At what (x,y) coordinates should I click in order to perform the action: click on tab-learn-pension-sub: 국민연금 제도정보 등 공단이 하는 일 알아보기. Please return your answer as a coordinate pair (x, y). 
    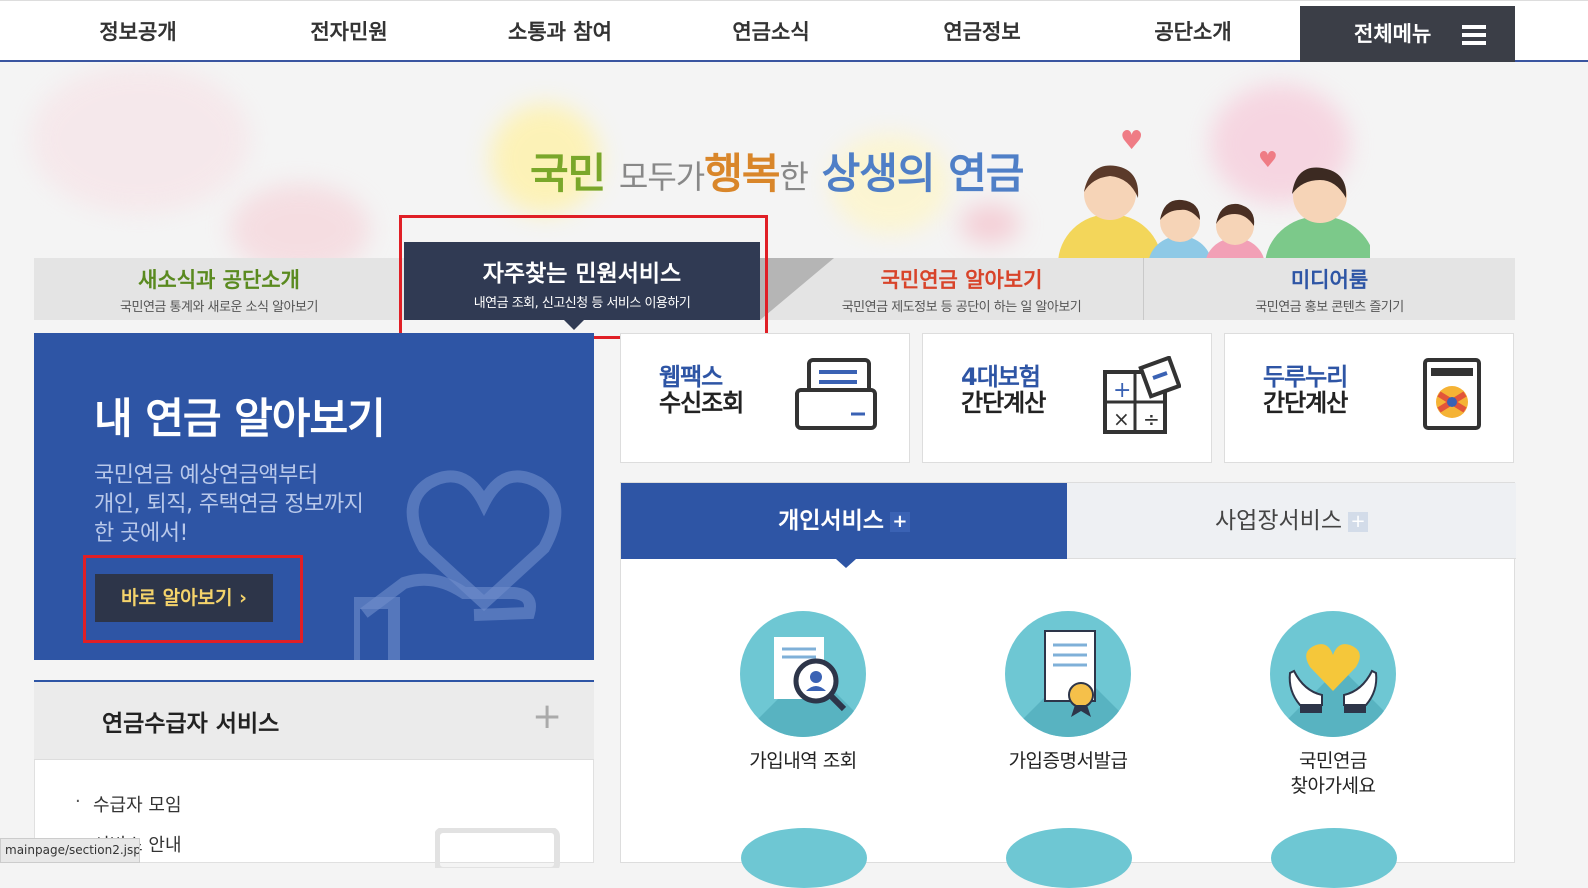
    Looking at the image, I should click on (961, 307).